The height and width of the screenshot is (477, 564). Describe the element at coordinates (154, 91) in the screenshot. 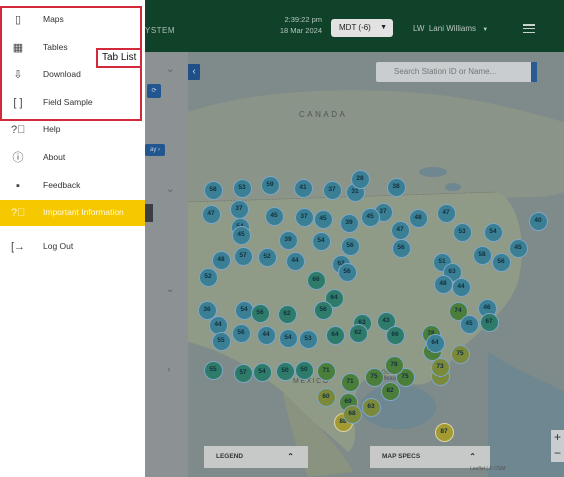

I see `panel-action-button: ⟳` at that location.